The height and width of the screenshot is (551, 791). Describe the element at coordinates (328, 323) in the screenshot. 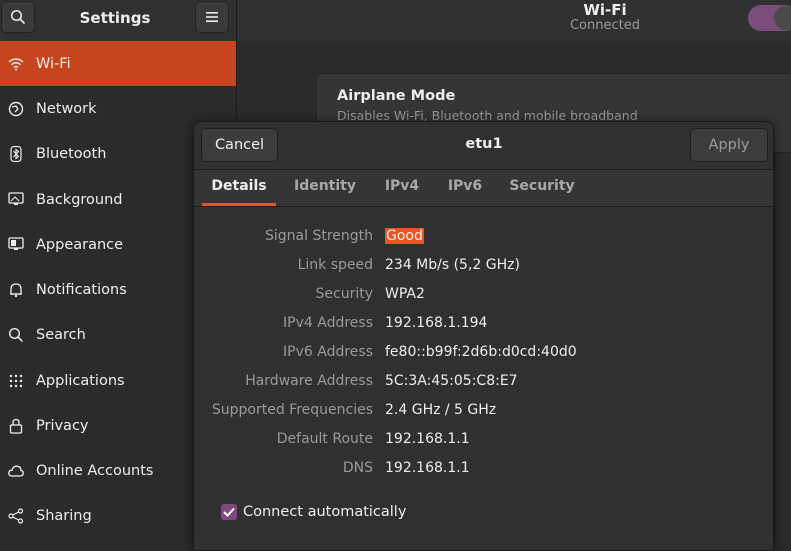

I see `detail-label: IPv4 Address` at that location.